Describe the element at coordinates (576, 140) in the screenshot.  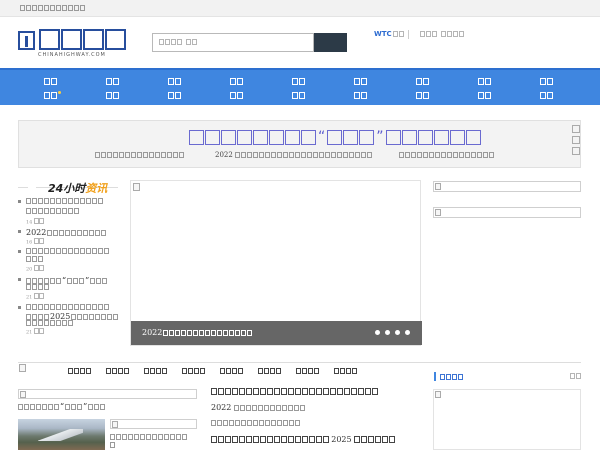
I see `banner-side-tabs` at that location.